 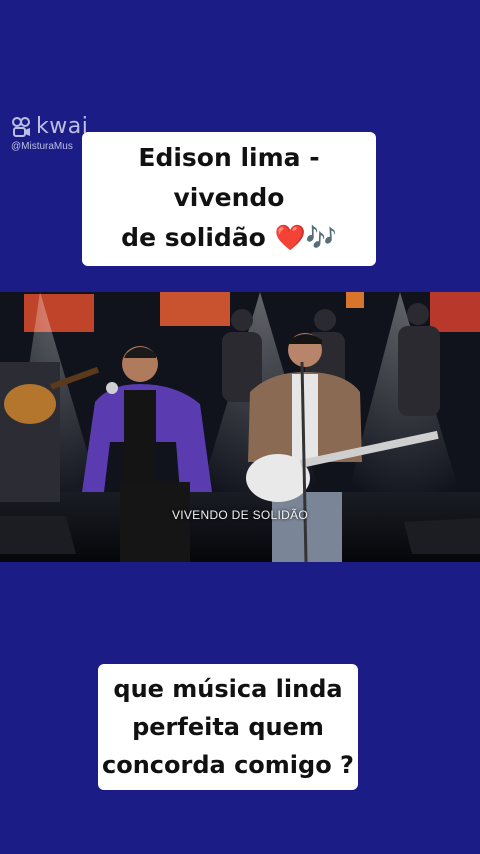 What do you see at coordinates (240, 515) in the screenshot?
I see `video-subtitle: VIVENDO DE SOLIDÃO` at bounding box center [240, 515].